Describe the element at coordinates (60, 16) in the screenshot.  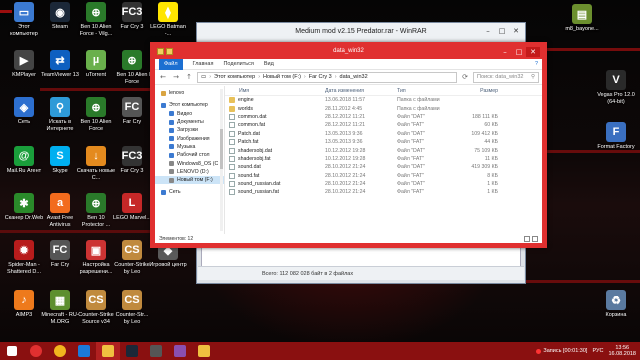
I see `desktop-icon: ◉ Steam` at that location.